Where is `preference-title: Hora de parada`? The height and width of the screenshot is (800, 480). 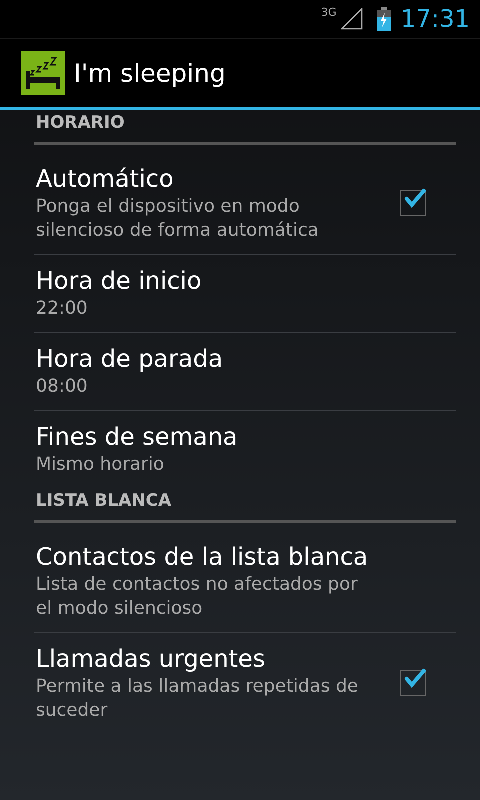
preference-title: Hora de parada is located at coordinates (130, 359).